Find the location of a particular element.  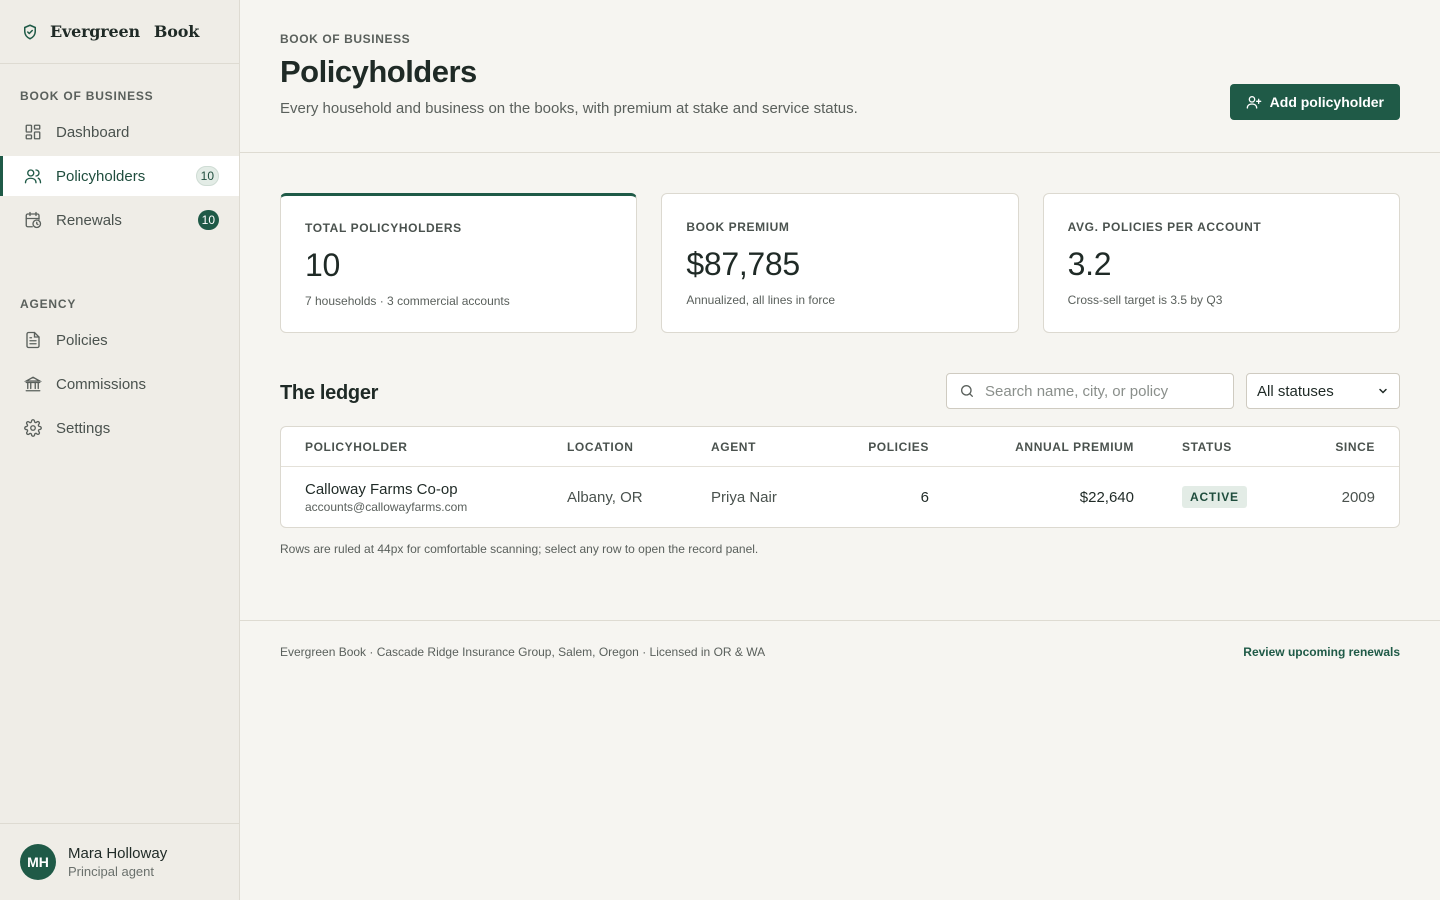

add-policyholder-button: Add policyholder is located at coordinates (1314, 102).